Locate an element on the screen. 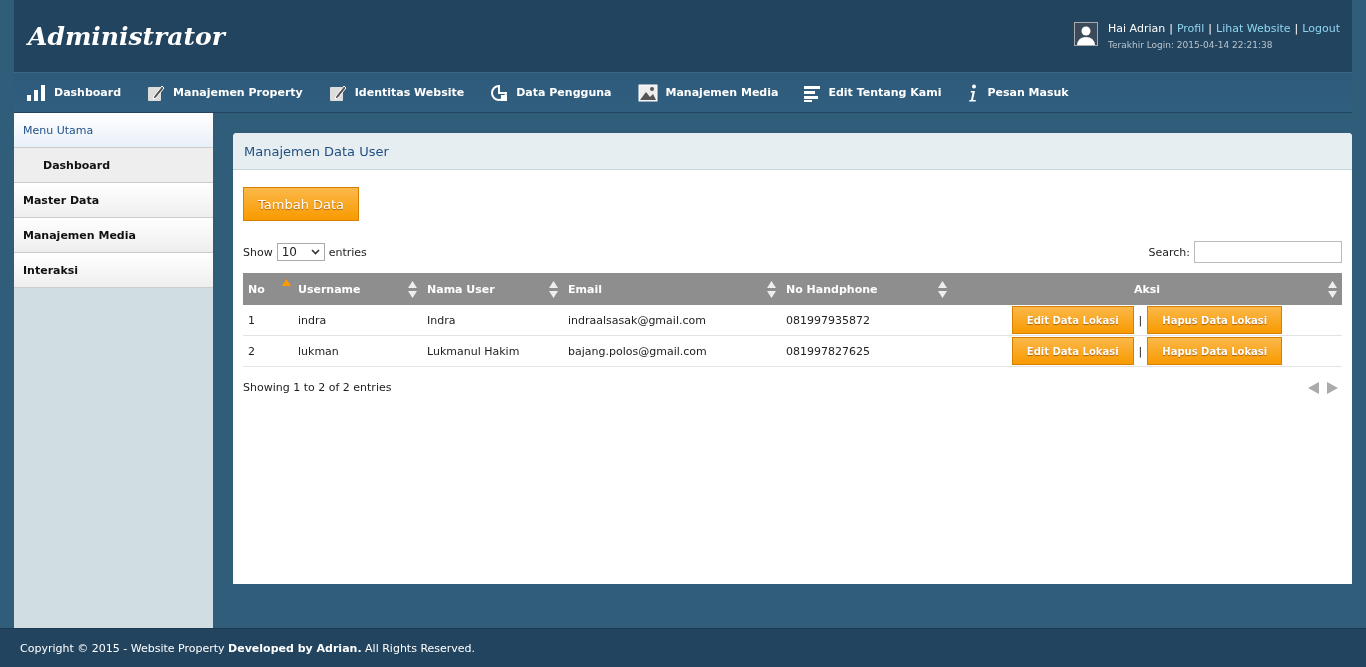  header-link: Logout is located at coordinates (1321, 28).